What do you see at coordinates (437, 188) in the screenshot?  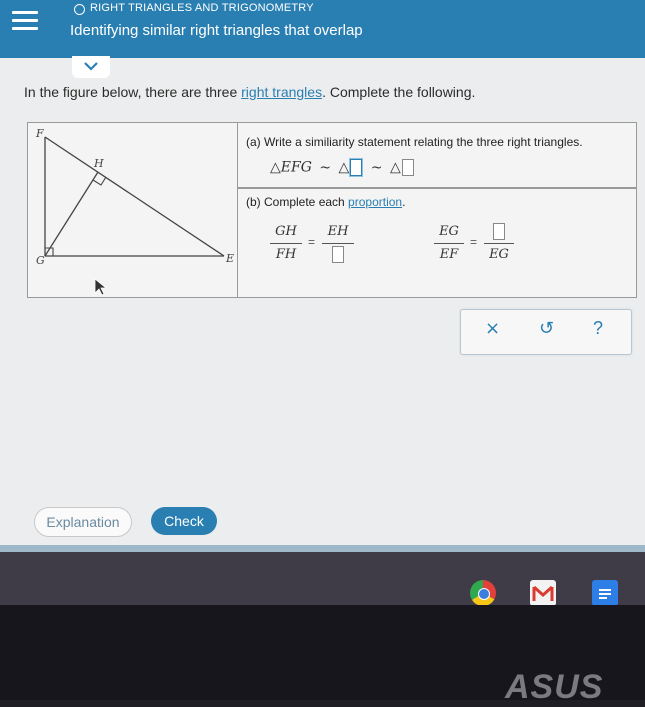 I see `divider` at bounding box center [437, 188].